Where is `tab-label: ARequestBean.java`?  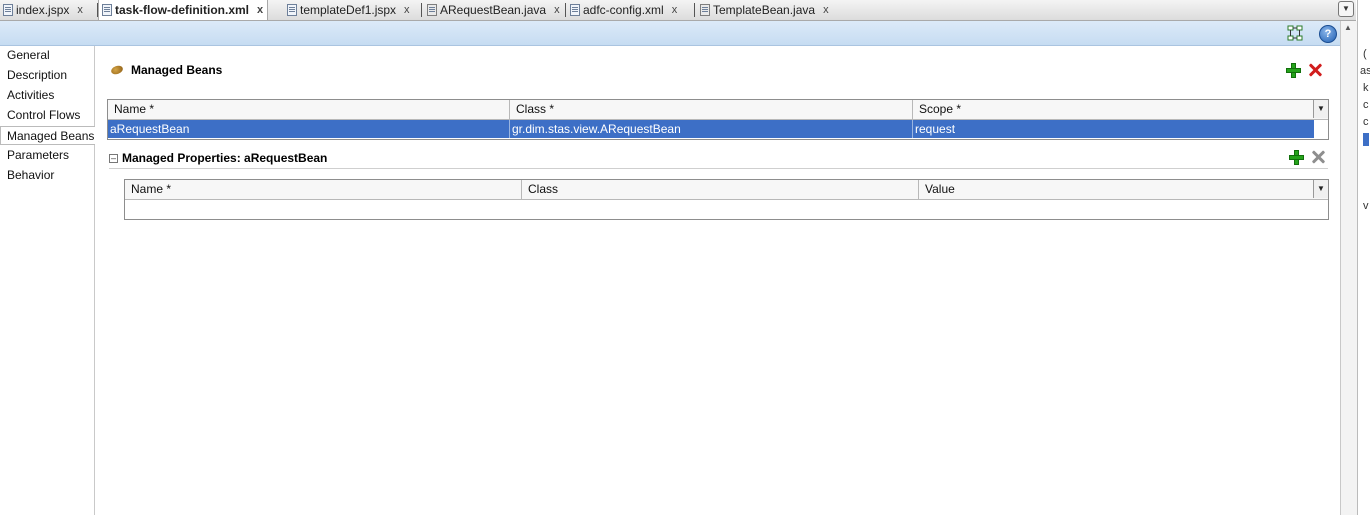 tab-label: ARequestBean.java is located at coordinates (493, 9).